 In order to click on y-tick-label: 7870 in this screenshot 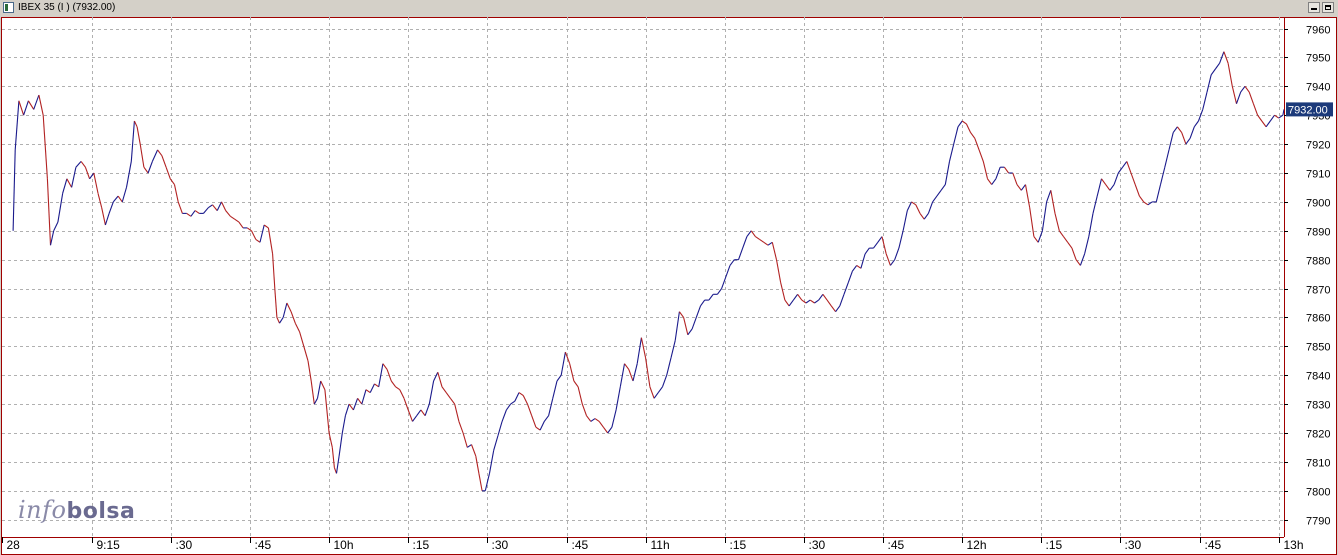, I will do `click(1318, 291)`.